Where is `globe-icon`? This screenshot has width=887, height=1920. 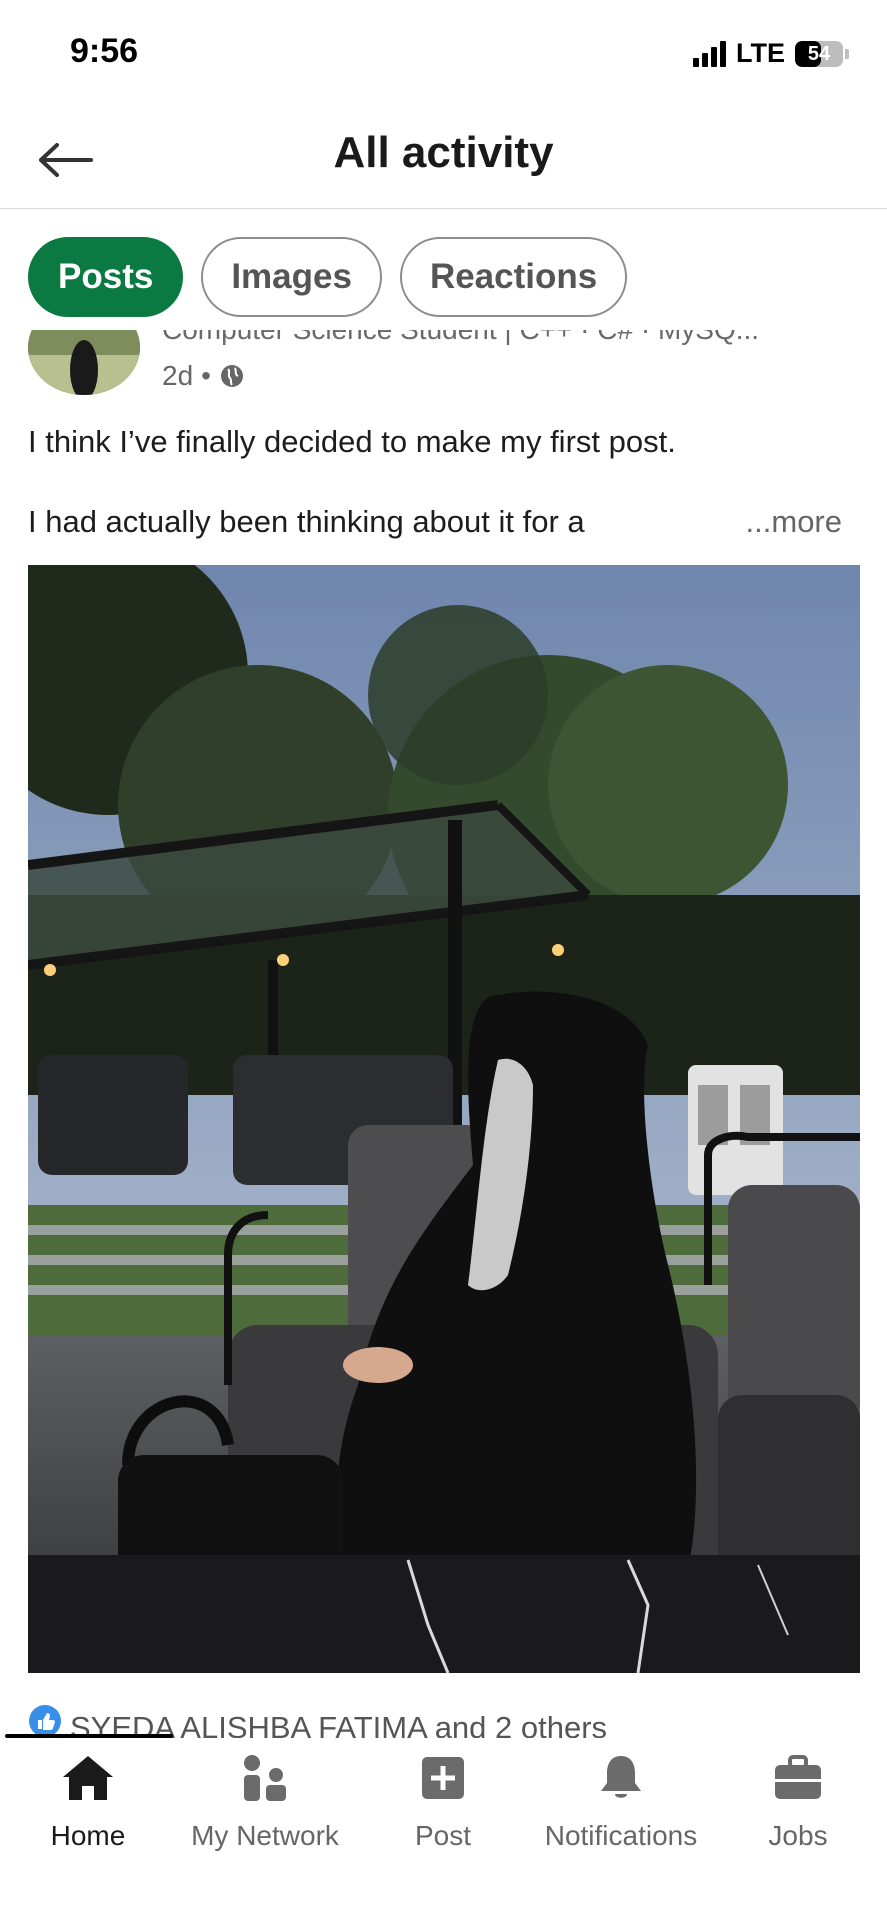 globe-icon is located at coordinates (231, 376).